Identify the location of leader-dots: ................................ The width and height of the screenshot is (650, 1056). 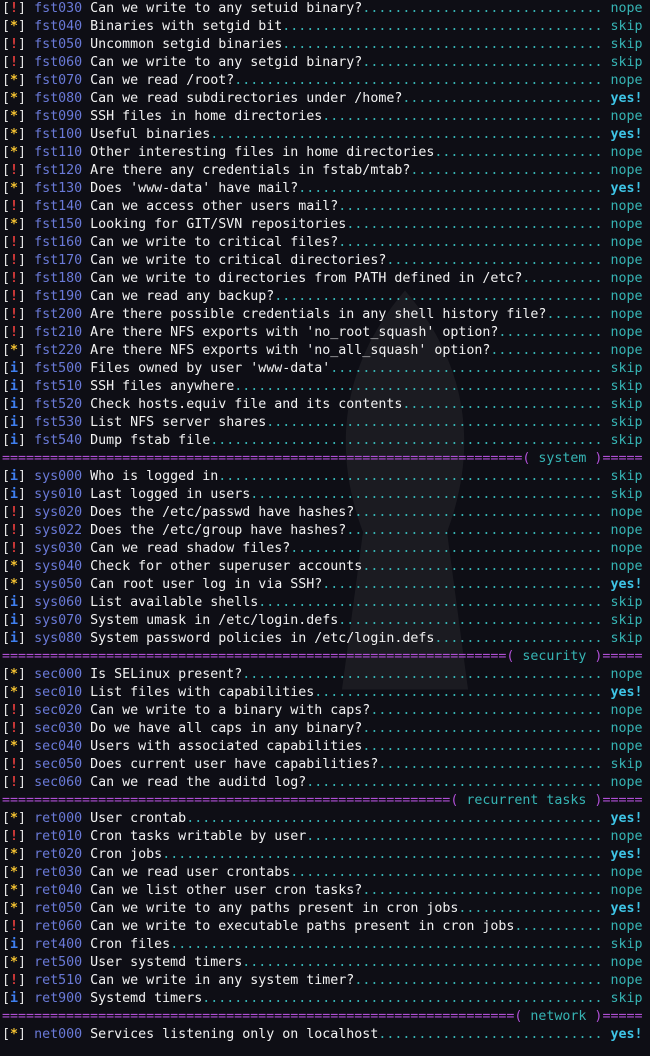
(478, 980).